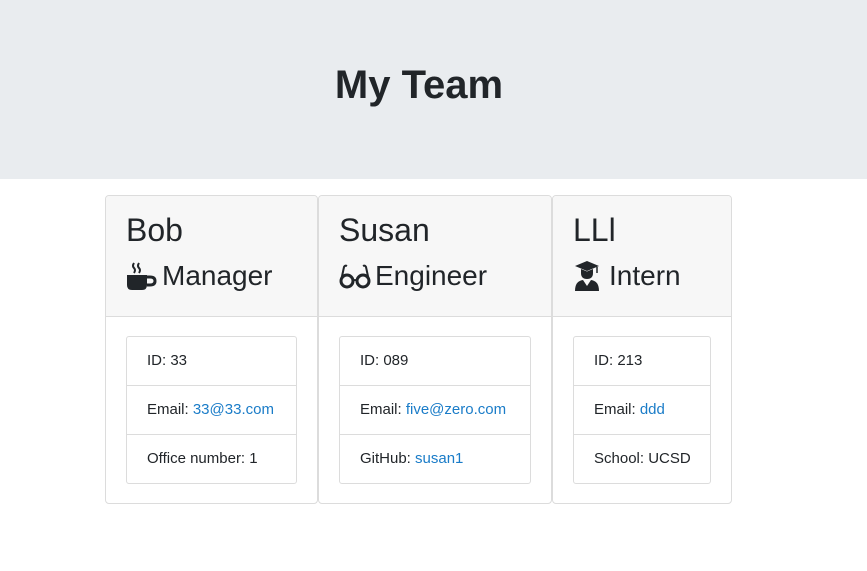  I want to click on member-role: Intern, so click(627, 276).